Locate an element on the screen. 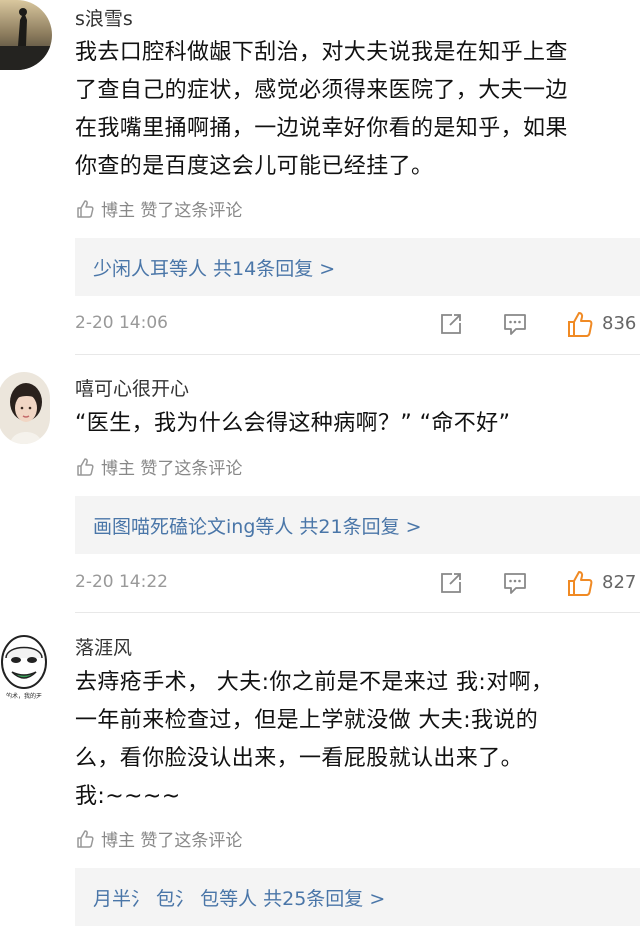 Image resolution: width=640 pixels, height=939 pixels. comment-meta: 2-20 14:22 827 is located at coordinates (357, 585).